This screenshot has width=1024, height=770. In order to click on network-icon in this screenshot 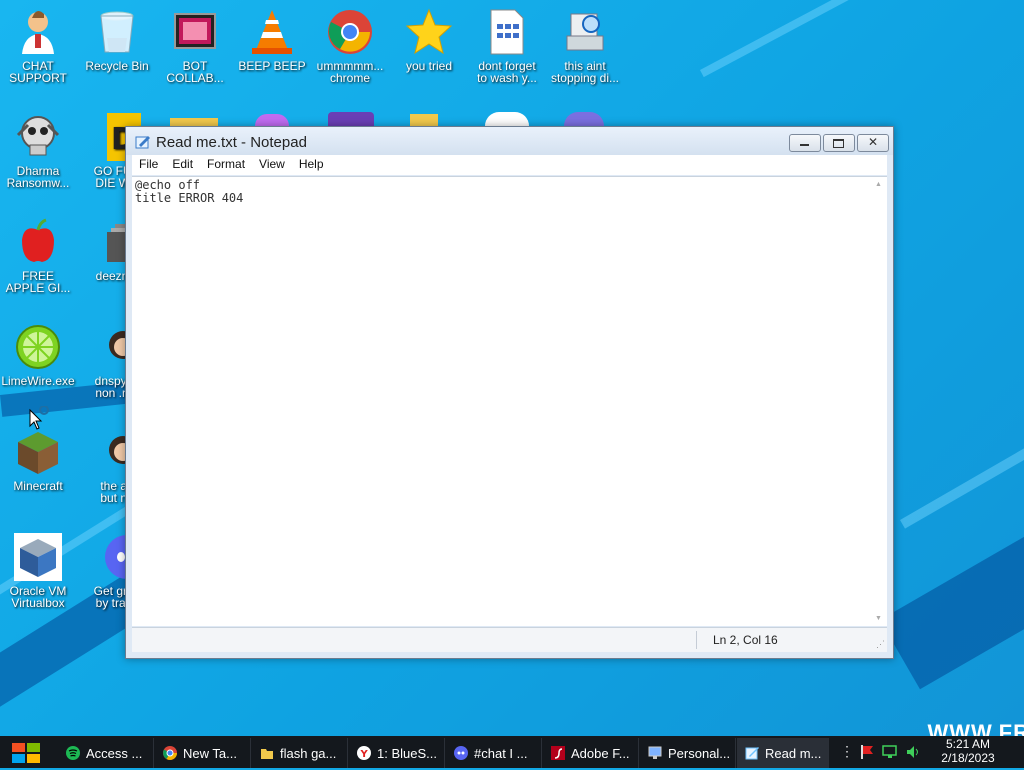, I will do `click(890, 752)`.